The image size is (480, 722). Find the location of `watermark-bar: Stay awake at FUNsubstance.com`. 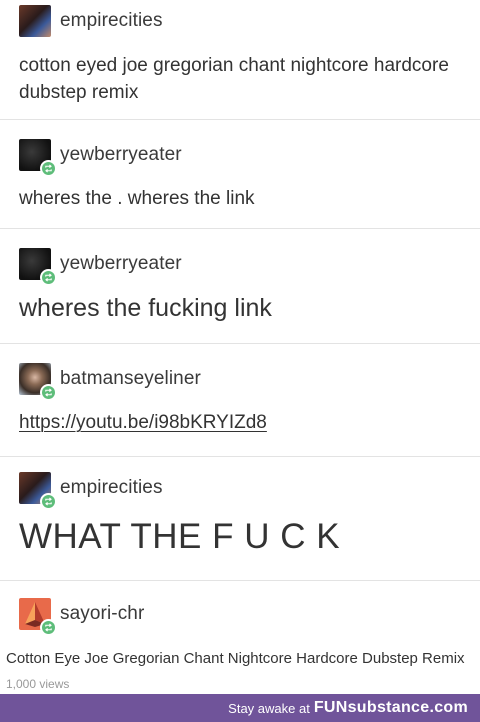

watermark-bar: Stay awake at FUNsubstance.com is located at coordinates (240, 708).